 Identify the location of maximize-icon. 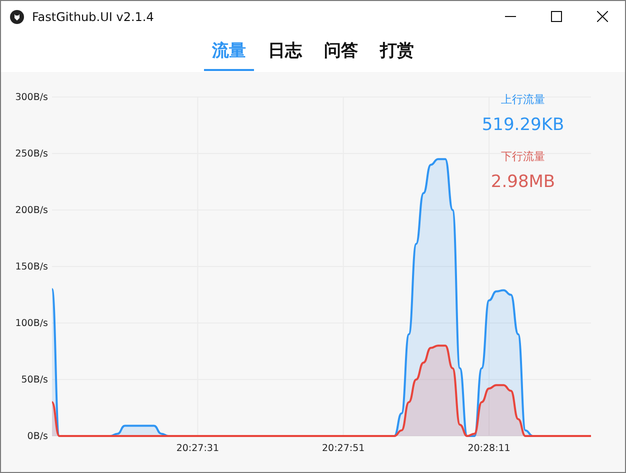
(556, 16).